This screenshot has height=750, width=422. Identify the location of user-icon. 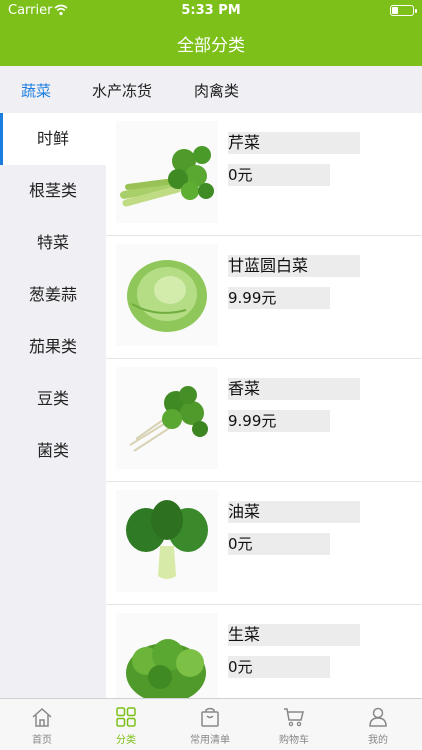
(378, 717).